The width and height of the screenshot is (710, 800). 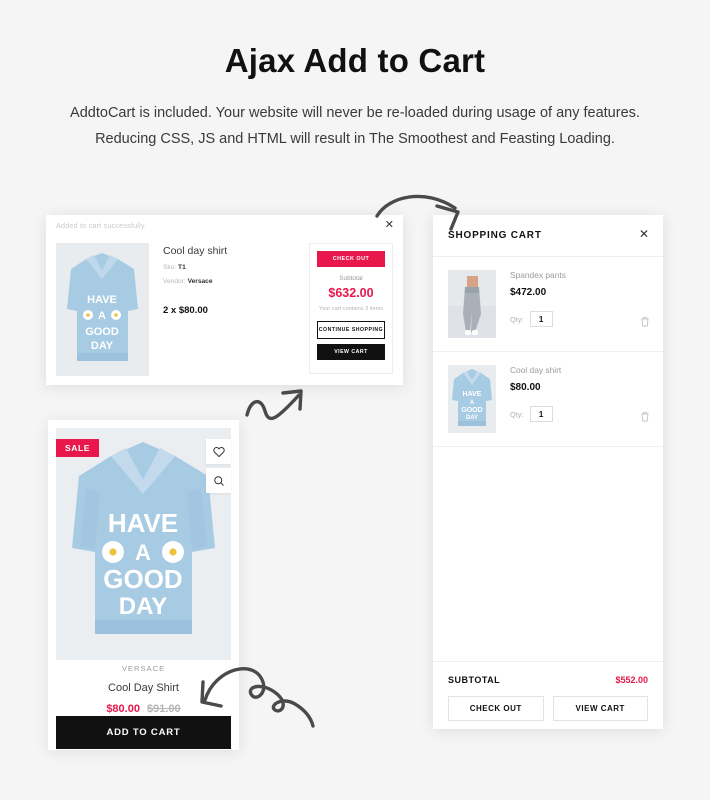 What do you see at coordinates (164, 709) in the screenshot?
I see `product-old-price: $91.00` at bounding box center [164, 709].